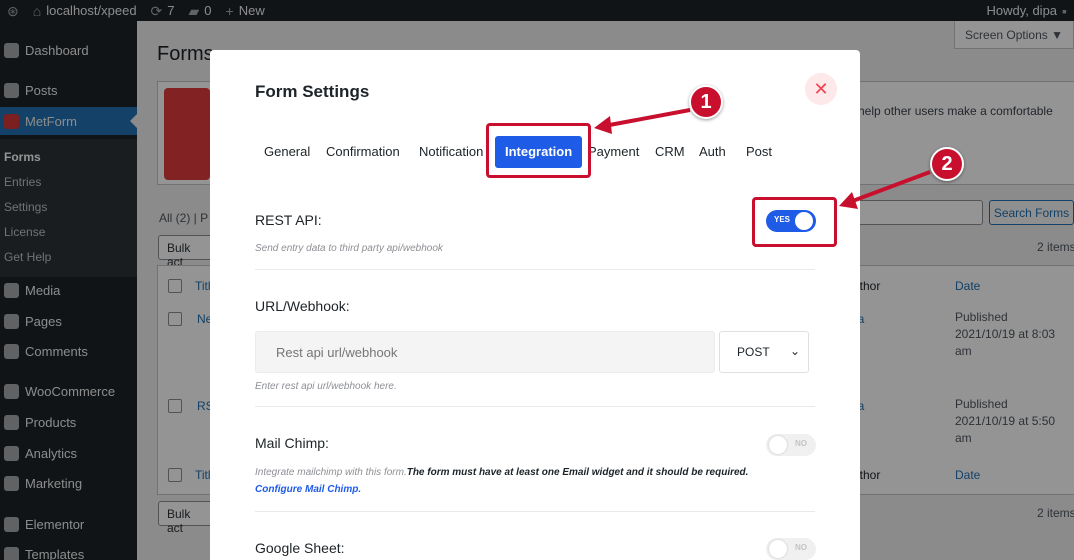 This screenshot has width=1074, height=560. I want to click on step-badge-1: 1, so click(706, 102).